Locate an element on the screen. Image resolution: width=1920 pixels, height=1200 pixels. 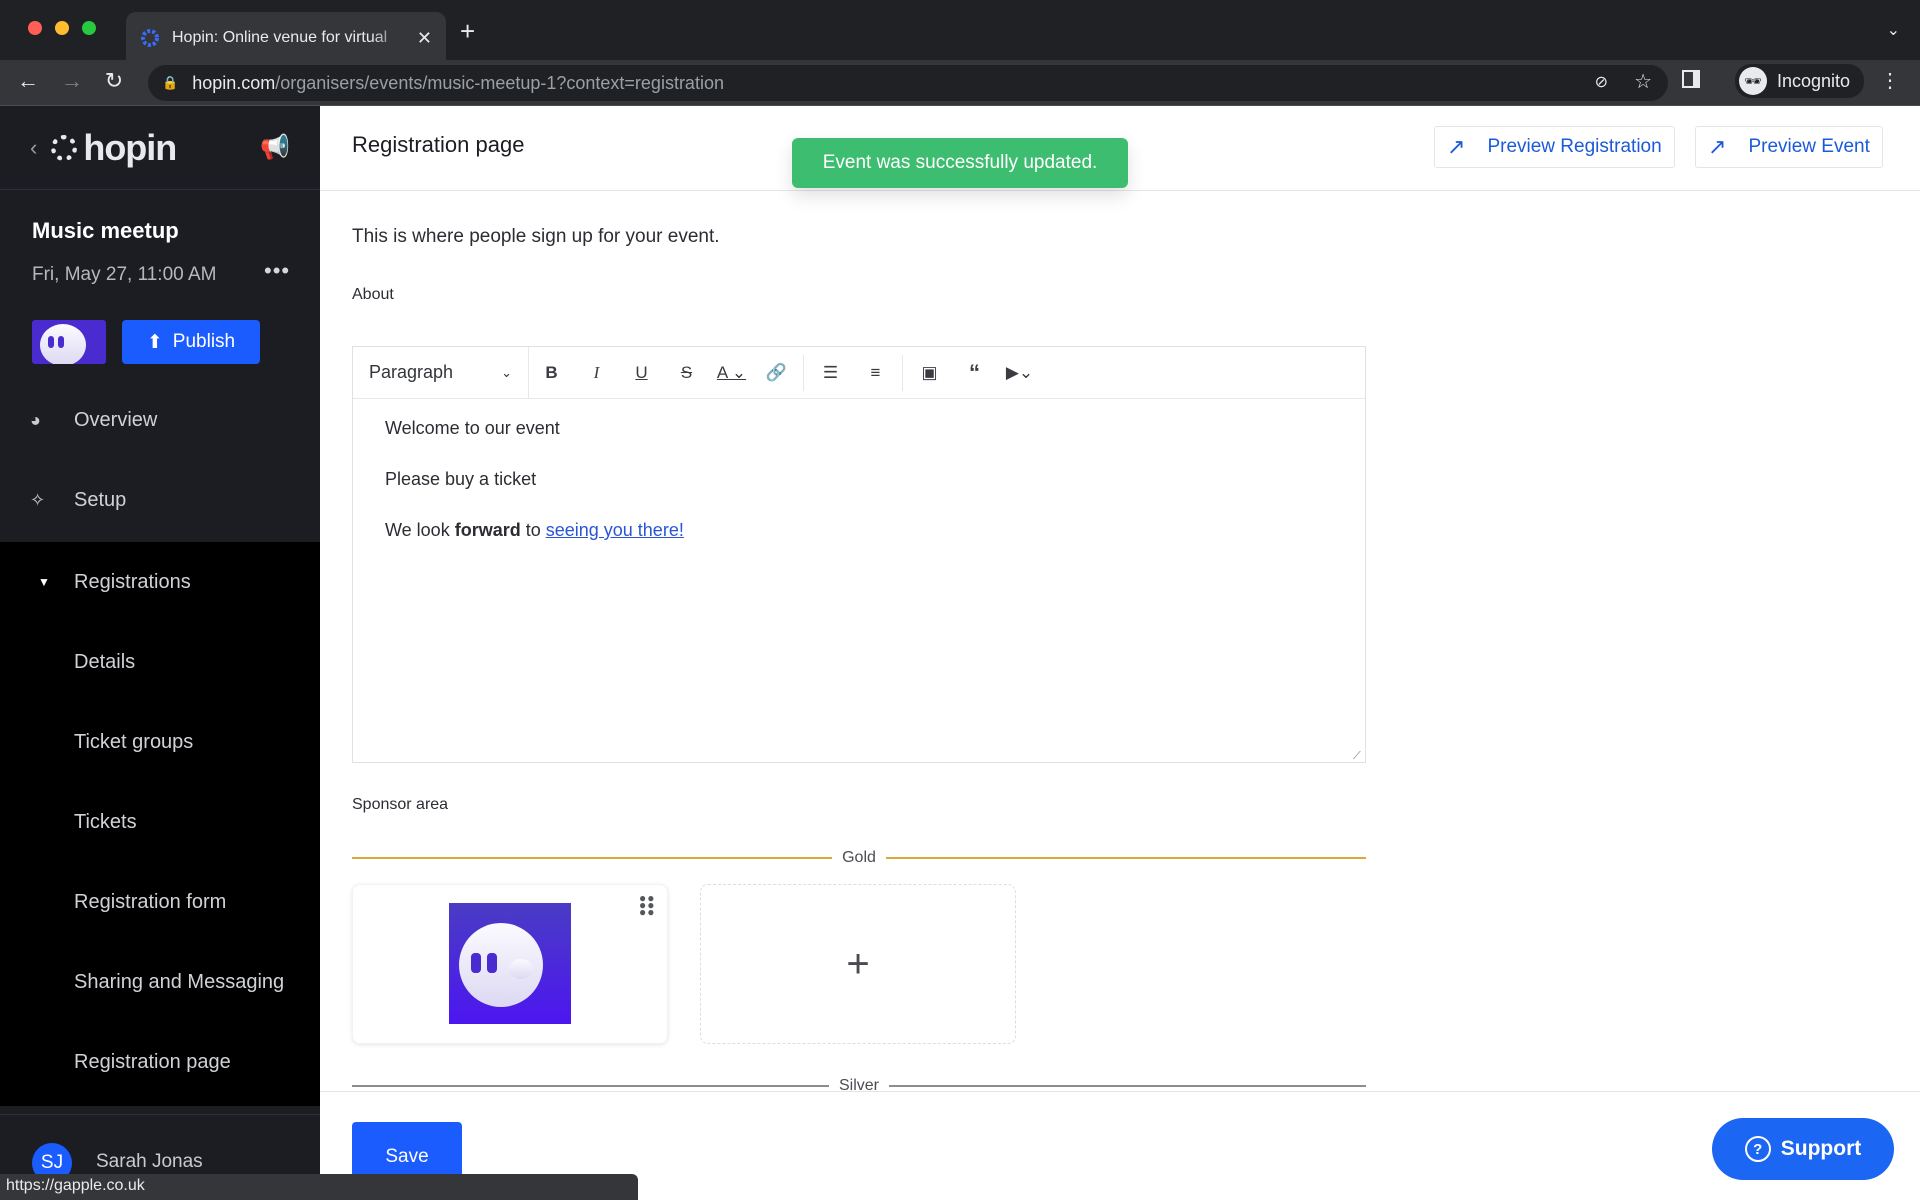
sidebar-header: ‹ hopin 📢 is located at coordinates (160, 148).